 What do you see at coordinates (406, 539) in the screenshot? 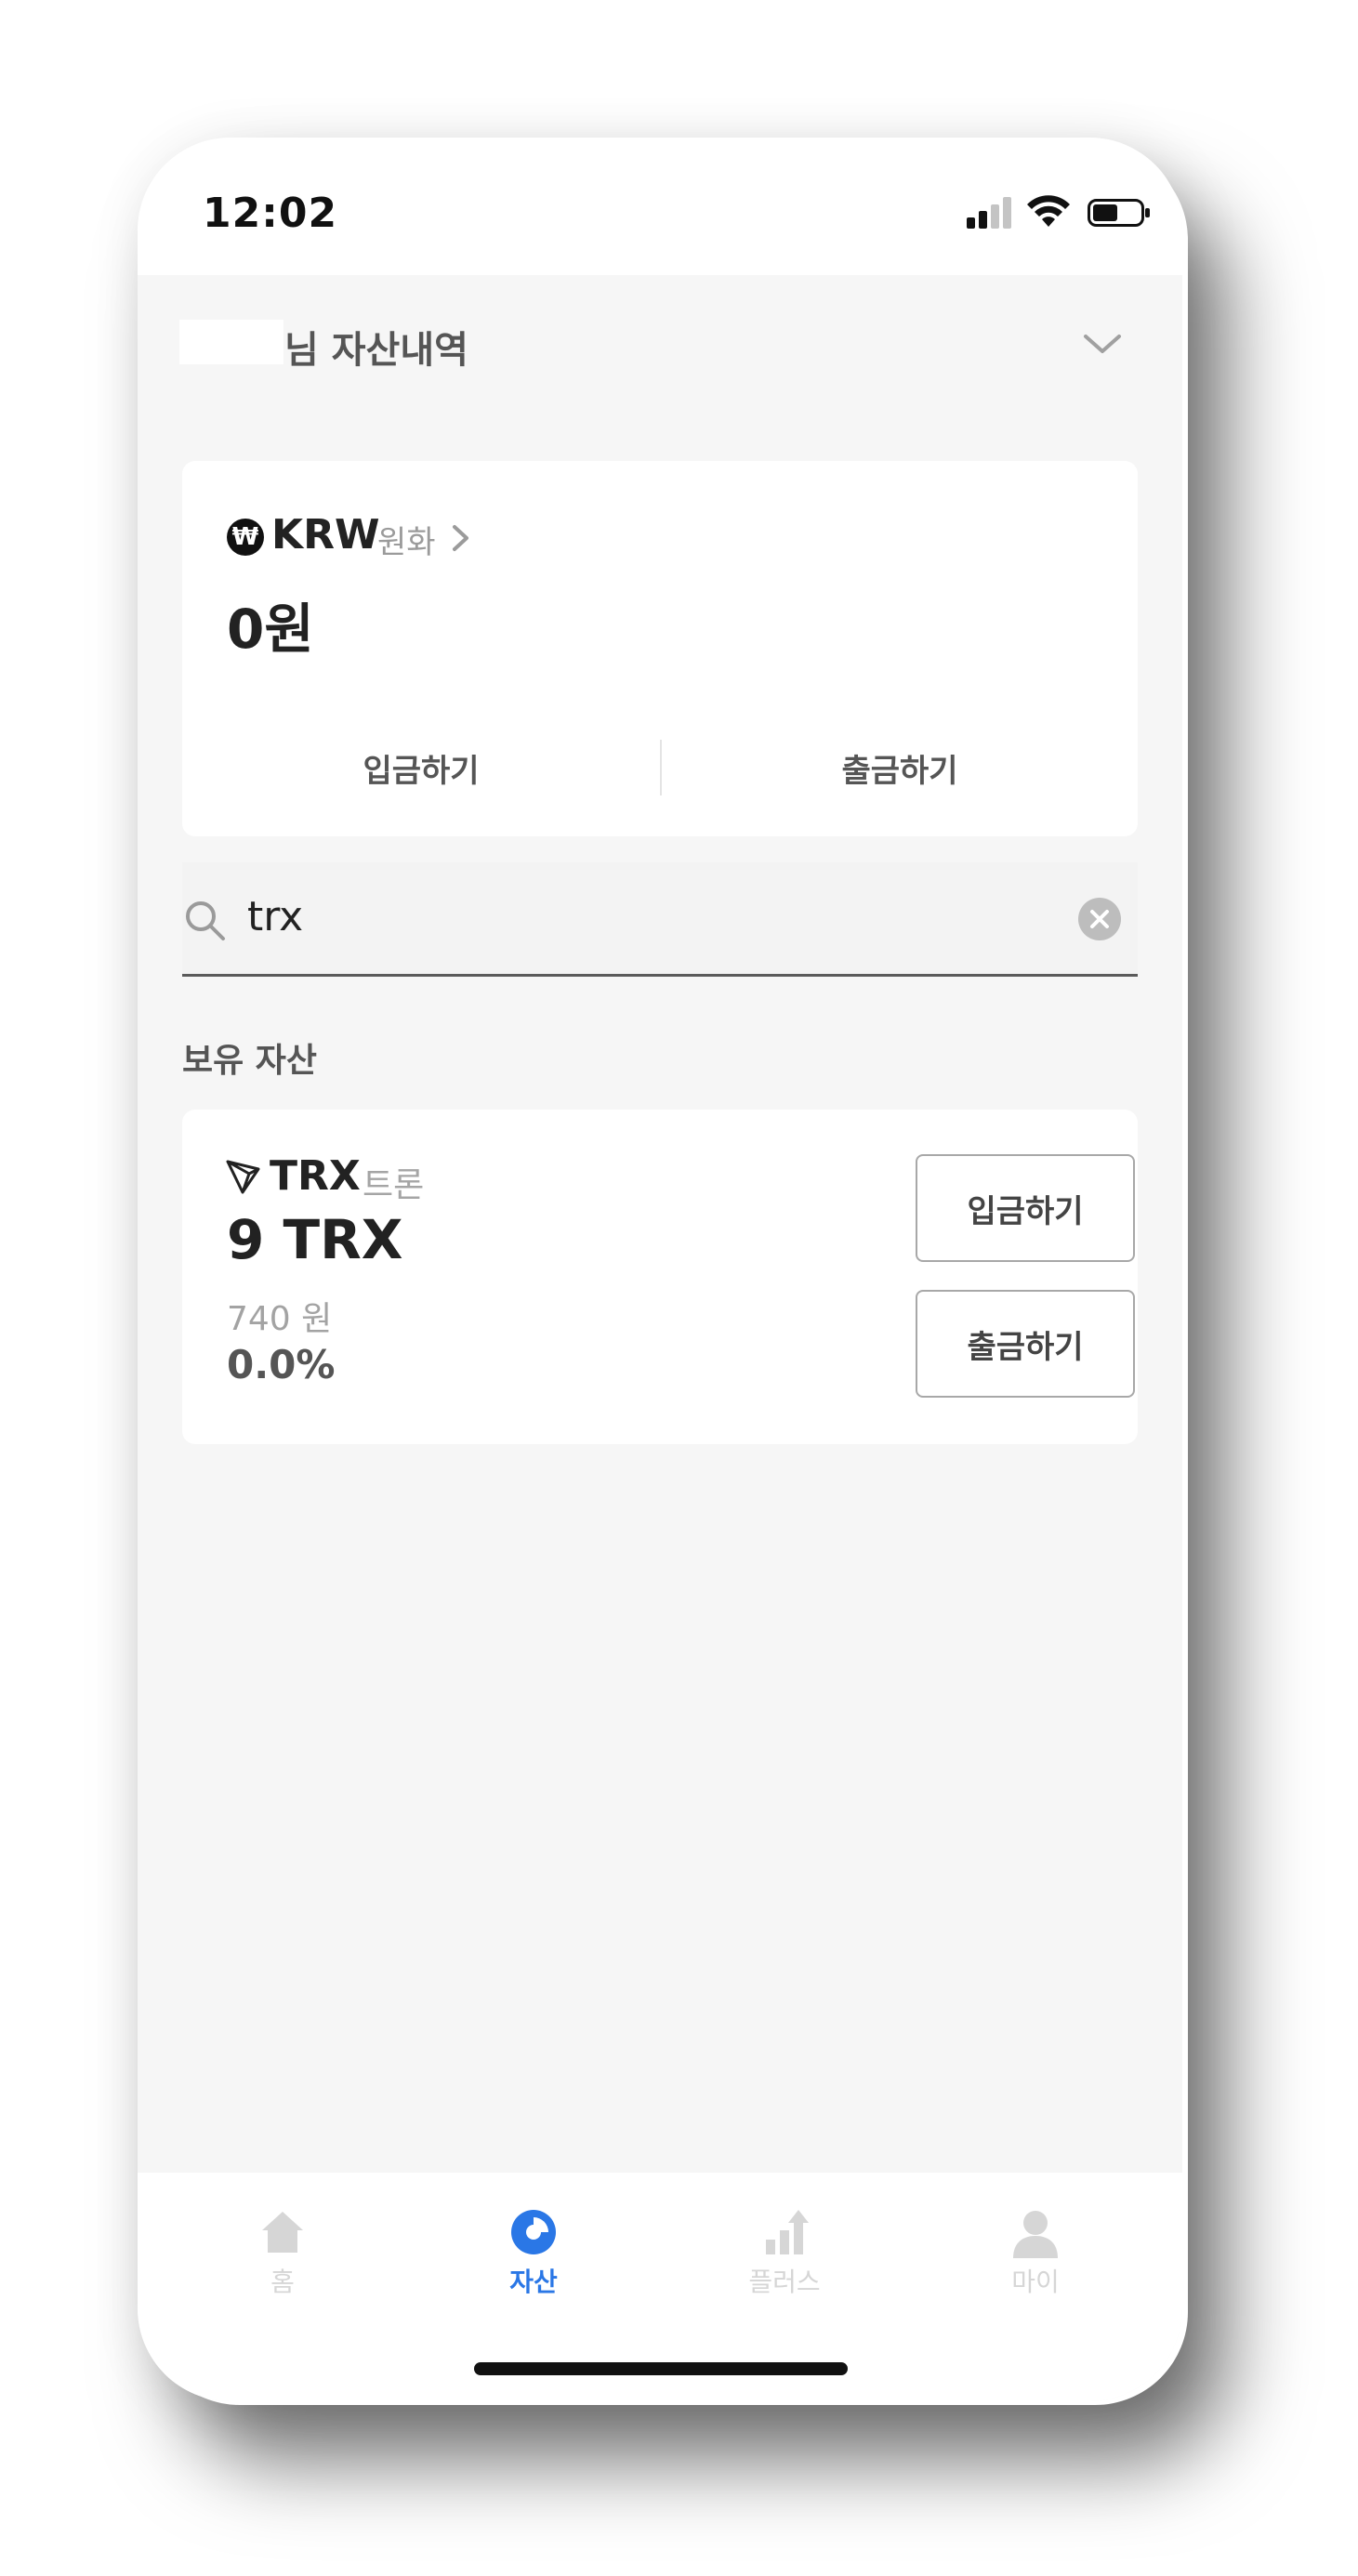
I see `krw-name: 원화` at bounding box center [406, 539].